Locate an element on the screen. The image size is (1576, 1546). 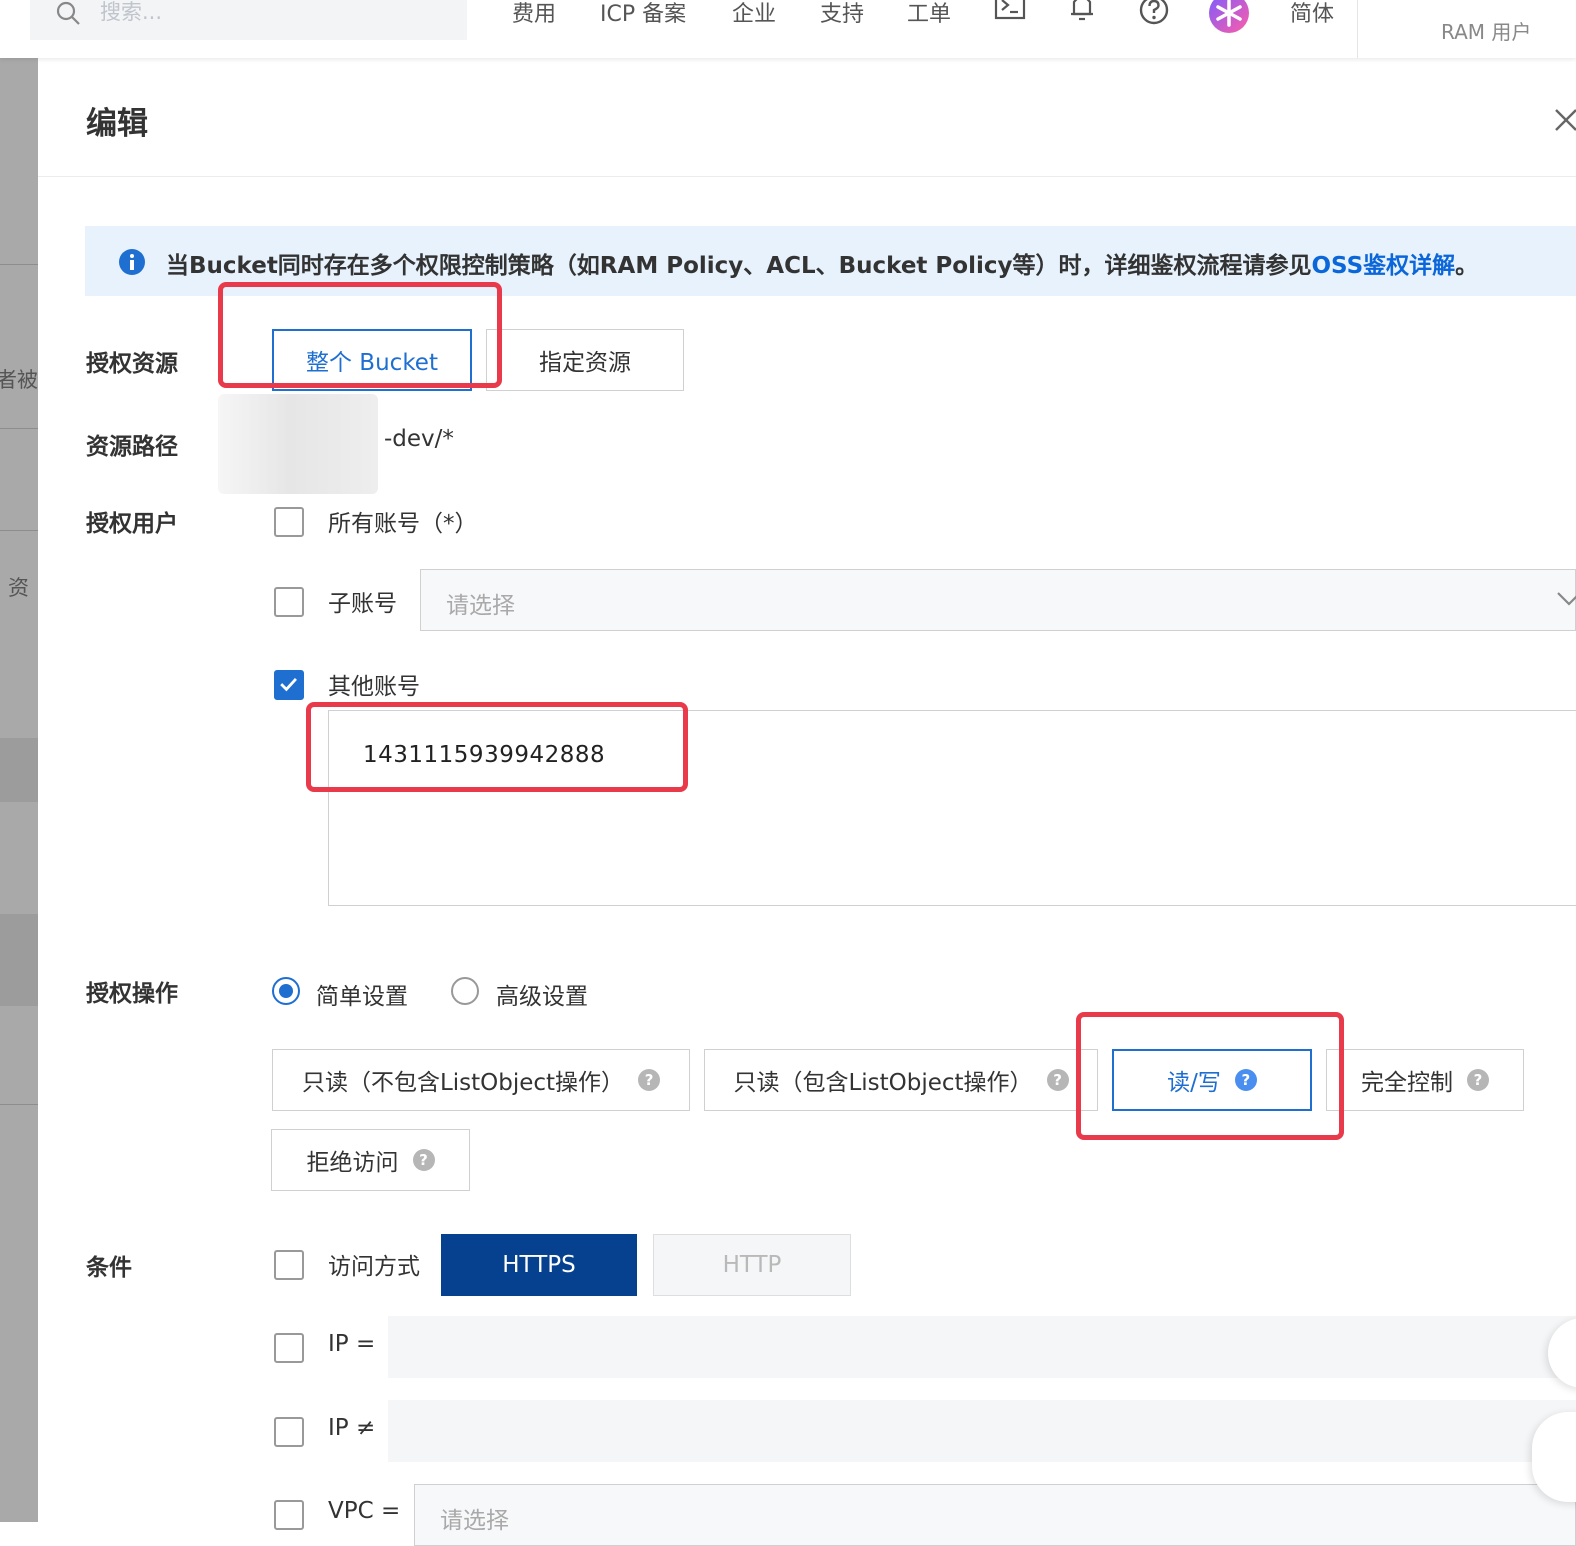
notice-suffix: 。 is located at coordinates (1467, 266).